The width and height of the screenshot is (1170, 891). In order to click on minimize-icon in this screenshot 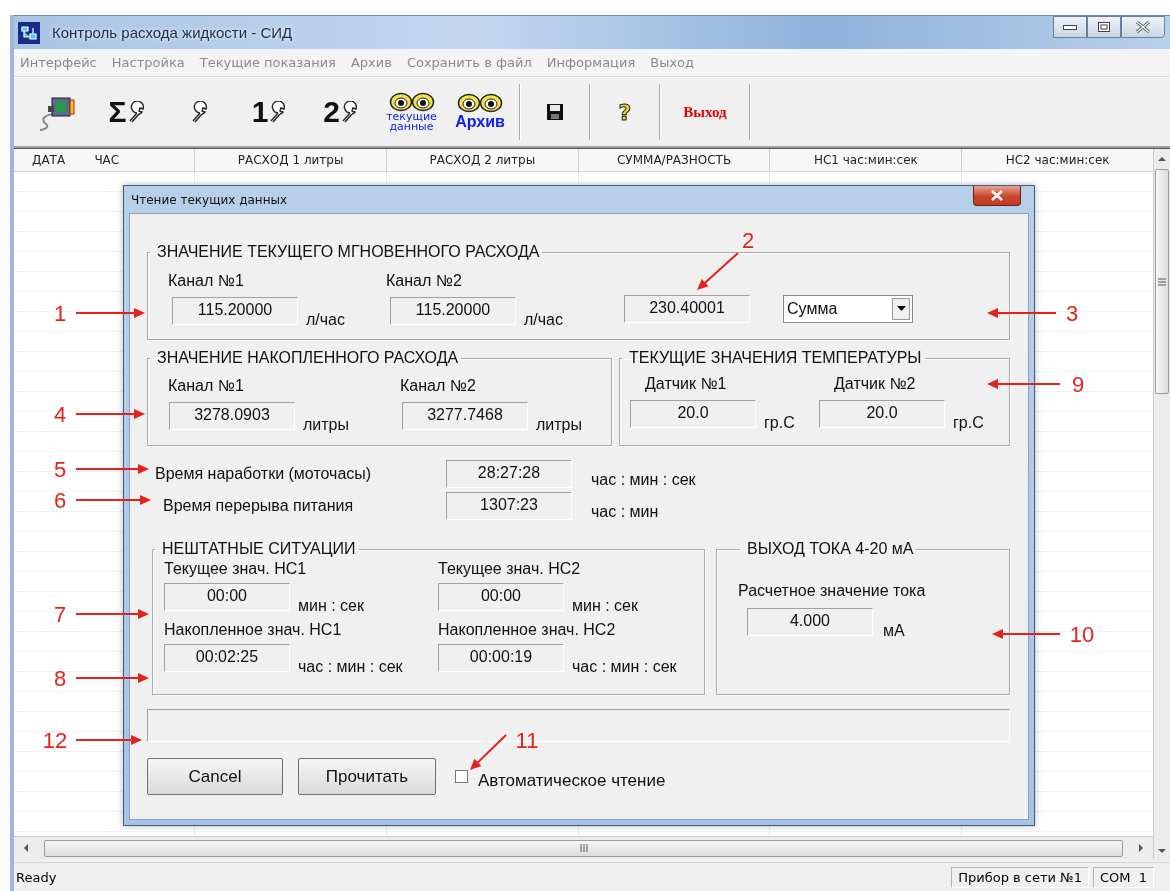, I will do `click(1070, 27)`.